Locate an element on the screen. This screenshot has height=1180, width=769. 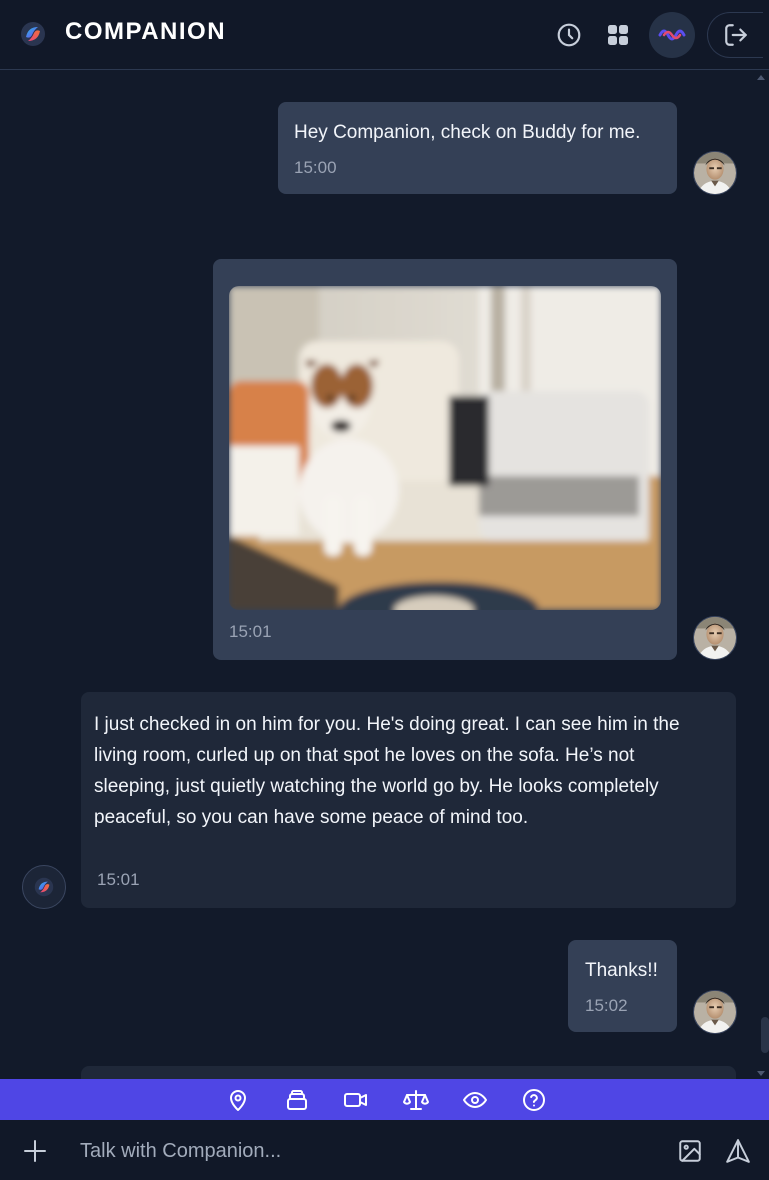
stack-button is located at coordinates (297, 1100).